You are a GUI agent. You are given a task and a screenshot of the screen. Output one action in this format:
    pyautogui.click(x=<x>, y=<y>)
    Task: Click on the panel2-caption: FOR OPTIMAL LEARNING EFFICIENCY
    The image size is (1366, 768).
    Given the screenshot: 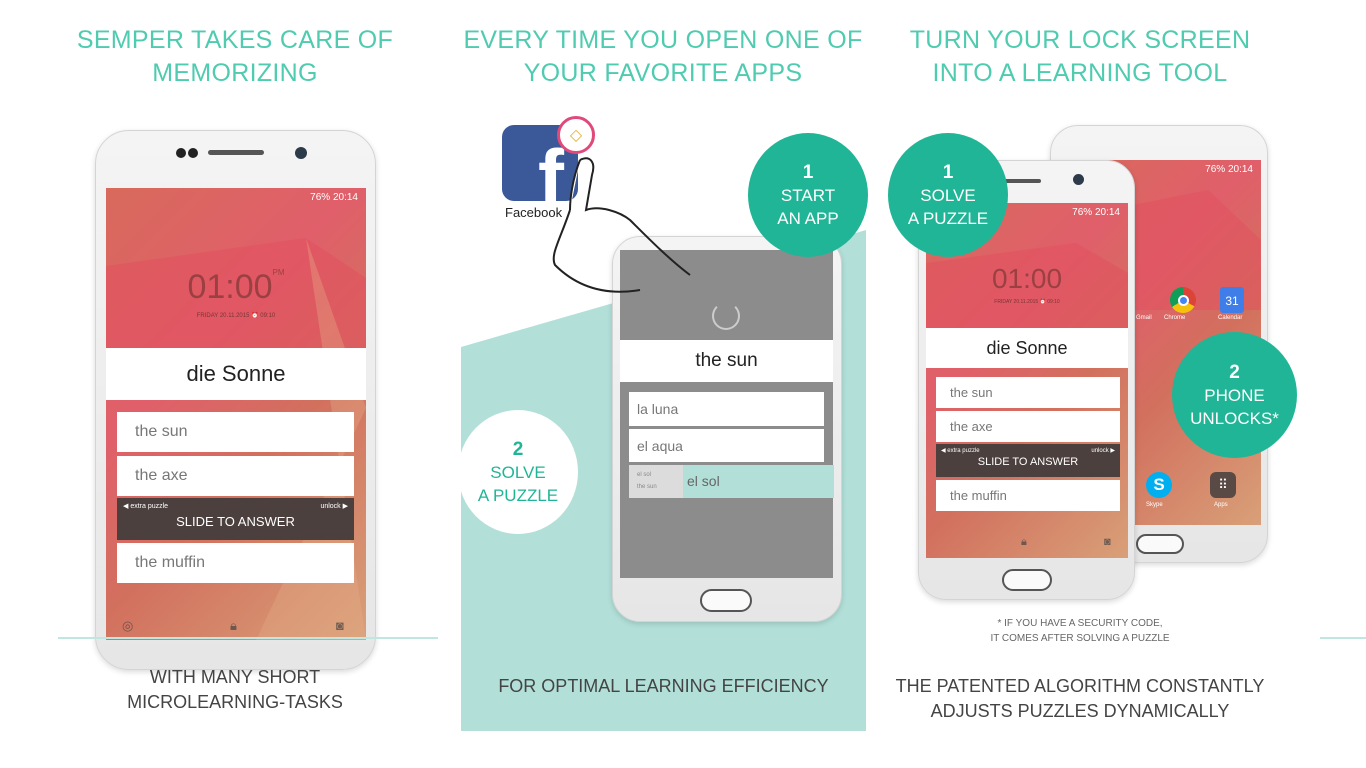 What is the action you would take?
    pyautogui.click(x=663, y=686)
    